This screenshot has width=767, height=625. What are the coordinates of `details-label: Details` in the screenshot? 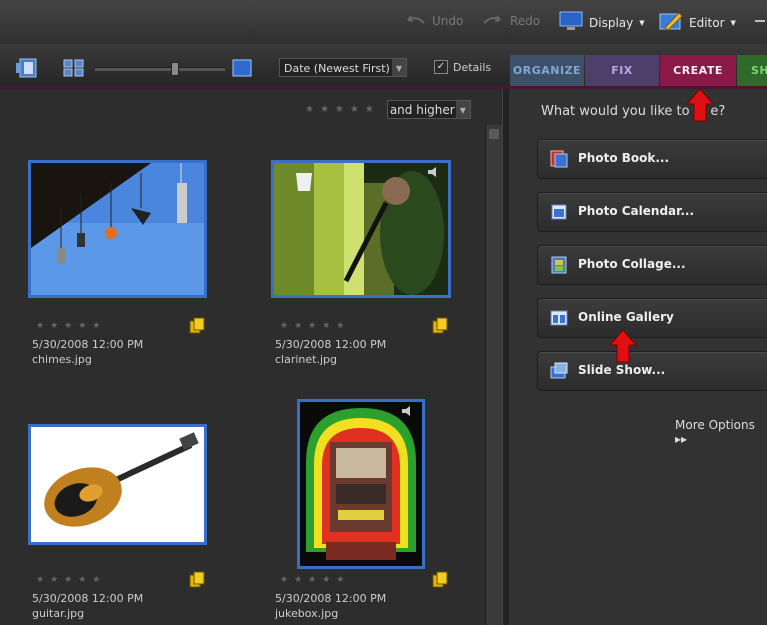 It's located at (472, 67).